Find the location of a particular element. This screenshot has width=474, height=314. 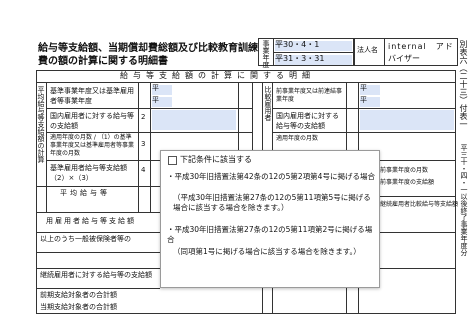

row7-label: 以上のうち一般被保険者等の is located at coordinates (85, 239).